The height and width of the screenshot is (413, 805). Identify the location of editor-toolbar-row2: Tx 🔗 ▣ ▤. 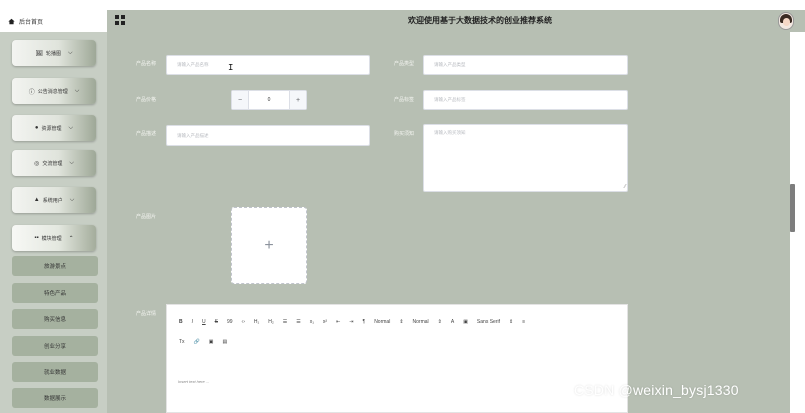
(203, 342).